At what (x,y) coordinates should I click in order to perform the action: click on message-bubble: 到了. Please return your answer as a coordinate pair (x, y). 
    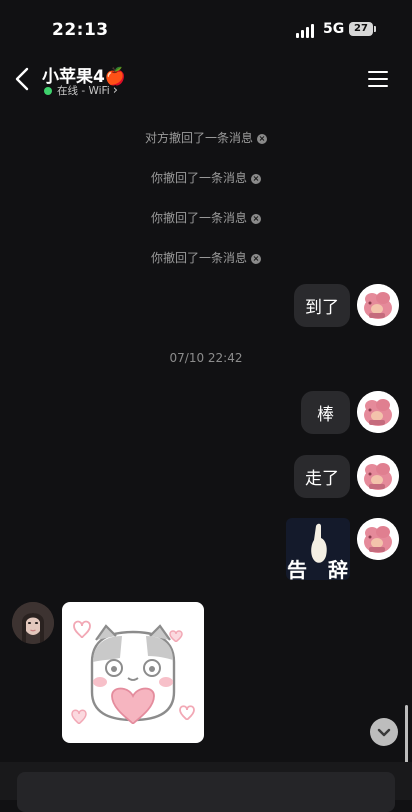
    Looking at the image, I should click on (322, 305).